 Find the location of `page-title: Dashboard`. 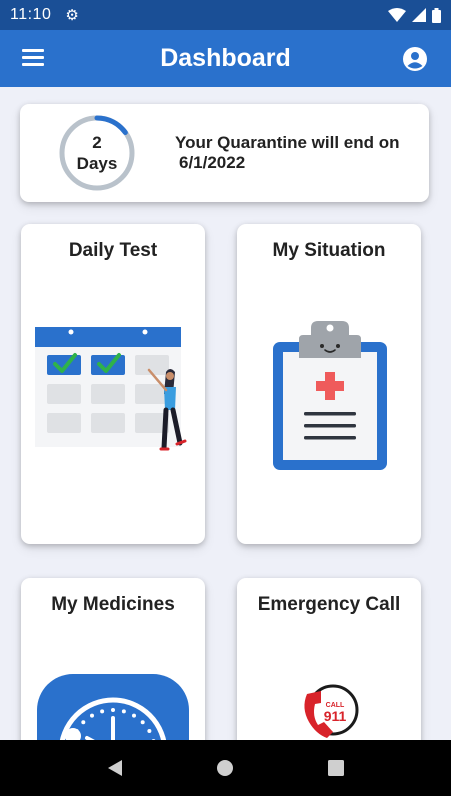

page-title: Dashboard is located at coordinates (225, 58).